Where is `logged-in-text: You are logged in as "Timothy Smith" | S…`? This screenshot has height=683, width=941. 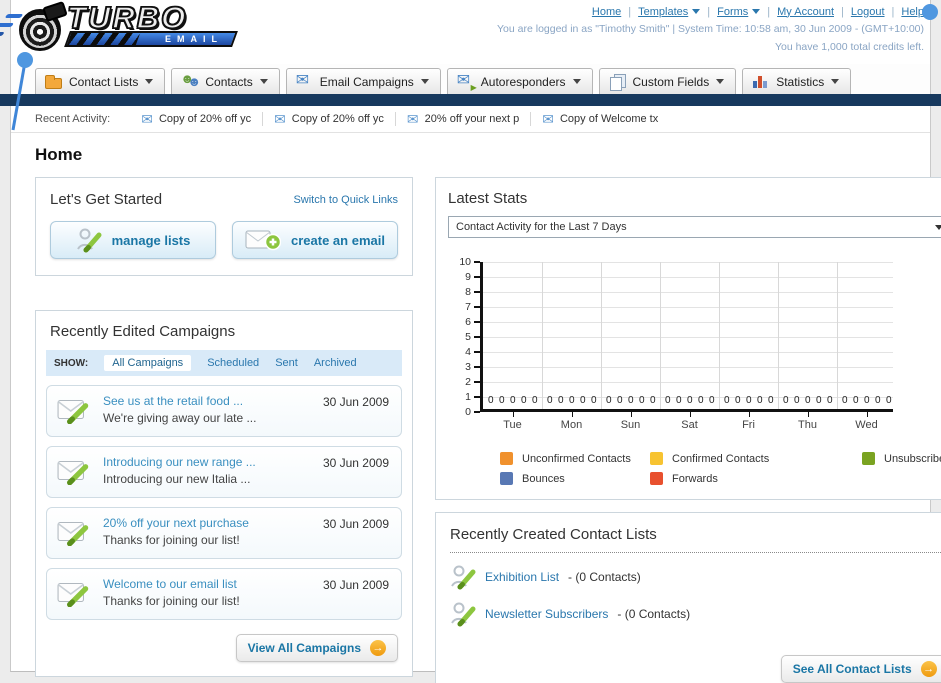 logged-in-text: You are logged in as "Timothy Smith" | S… is located at coordinates (710, 29).